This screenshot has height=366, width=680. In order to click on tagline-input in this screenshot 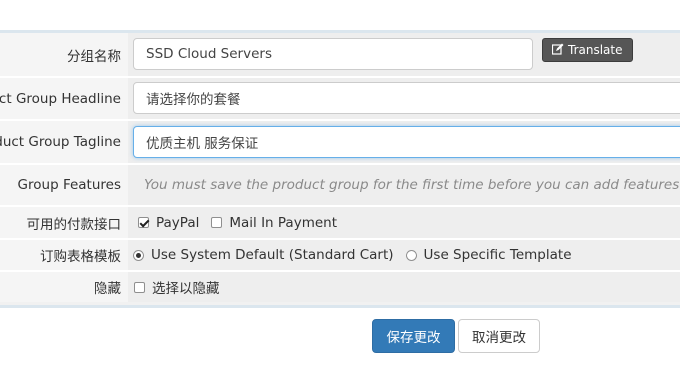, I will do `click(406, 142)`.